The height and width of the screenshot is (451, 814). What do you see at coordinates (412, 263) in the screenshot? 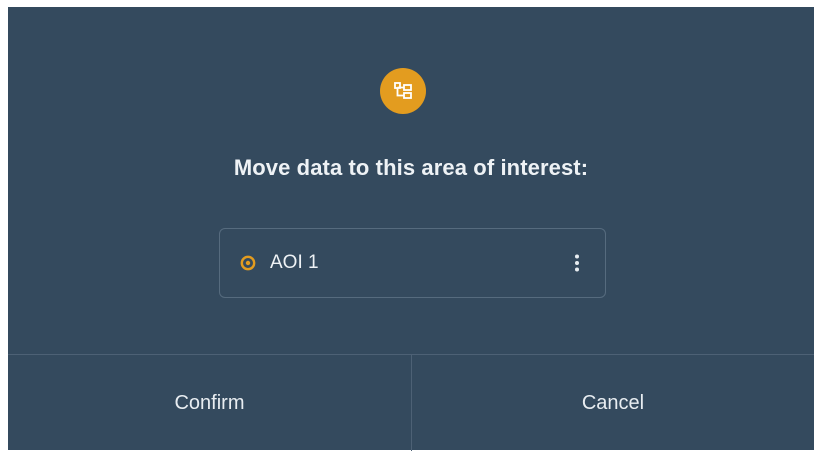
I see `aoi-list-item: AOI 1` at bounding box center [412, 263].